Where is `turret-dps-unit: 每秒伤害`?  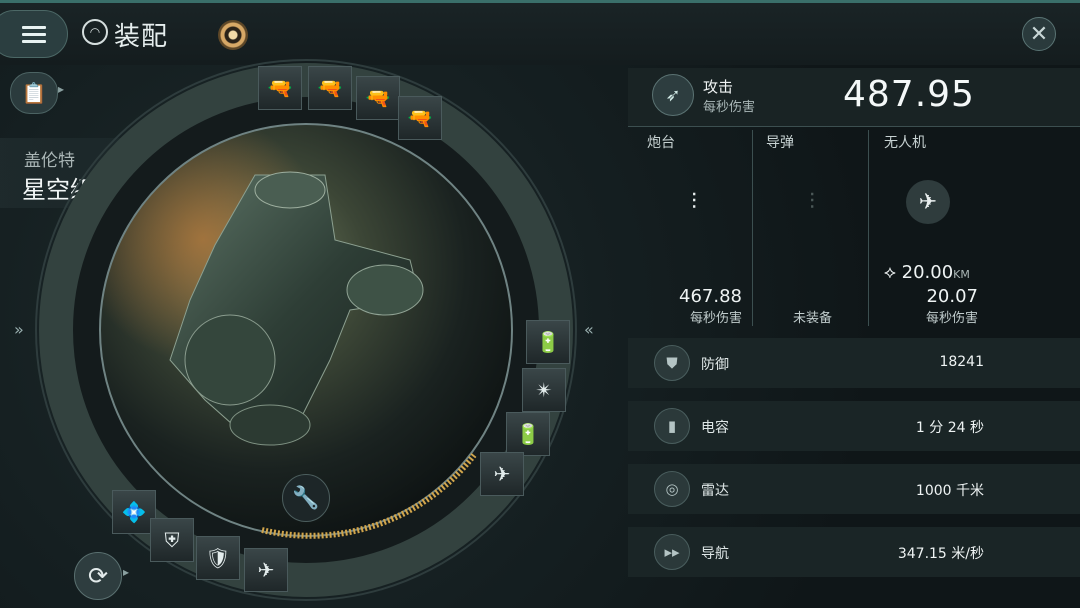 turret-dps-unit: 每秒伤害 is located at coordinates (715, 318).